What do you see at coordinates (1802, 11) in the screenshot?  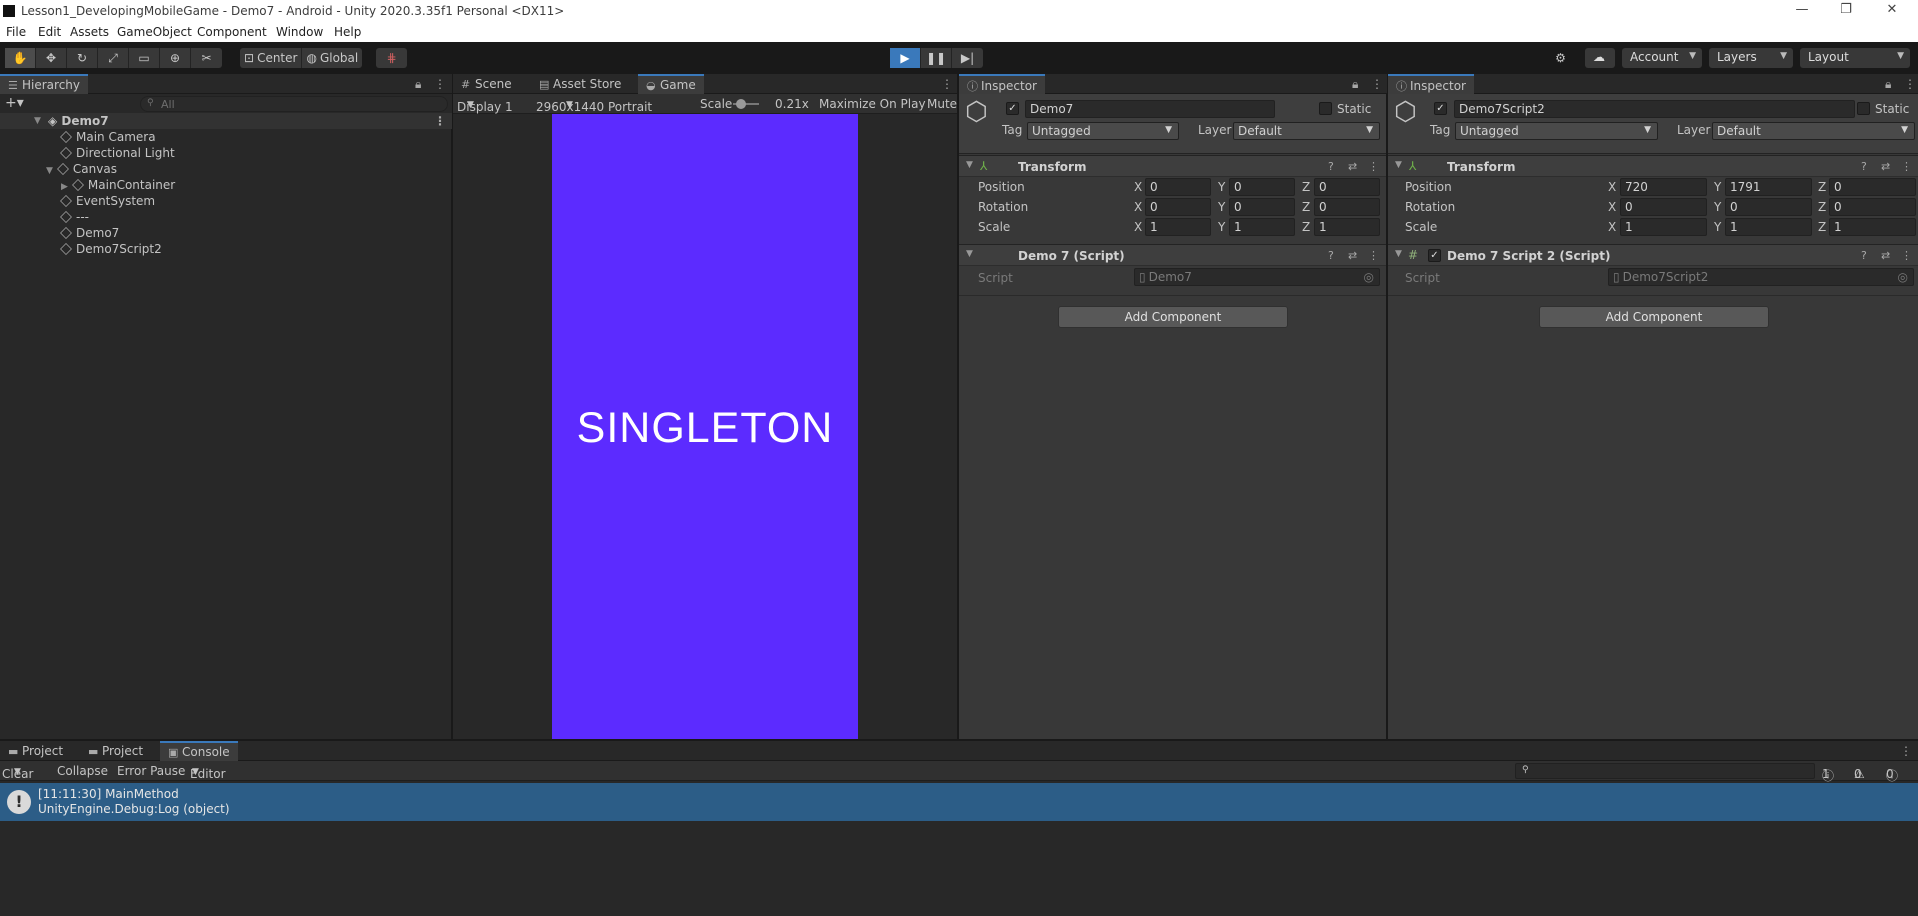 I see `minimize-button: —` at bounding box center [1802, 11].